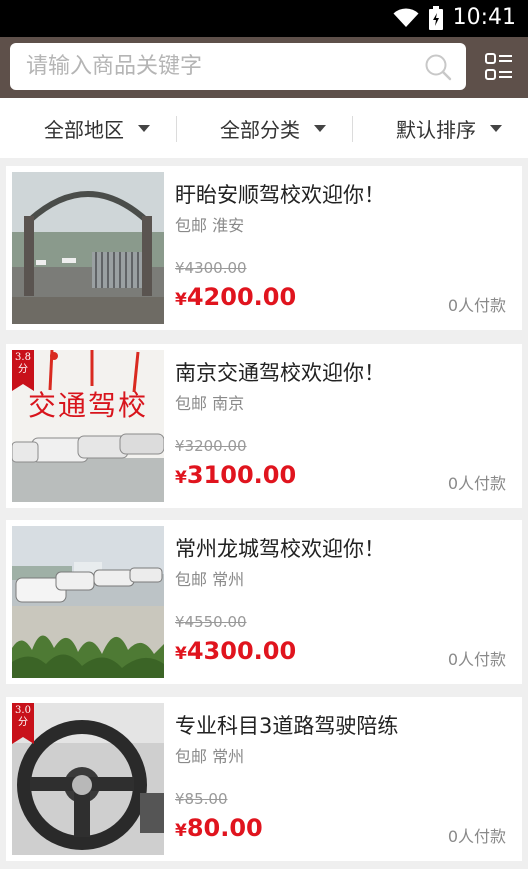 Image resolution: width=528 pixels, height=869 pixels. What do you see at coordinates (87, 405) in the screenshot?
I see `banner-text: 交通驾校` at bounding box center [87, 405].